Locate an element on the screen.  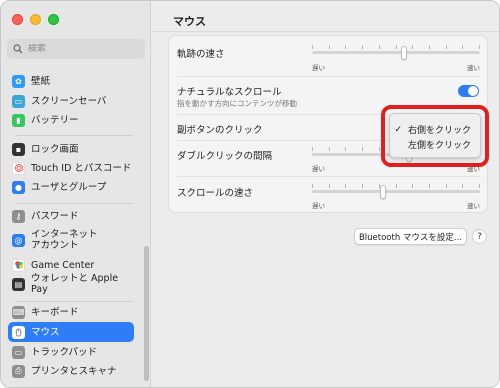
at-sign-icon: @ is located at coordinates (18, 240).